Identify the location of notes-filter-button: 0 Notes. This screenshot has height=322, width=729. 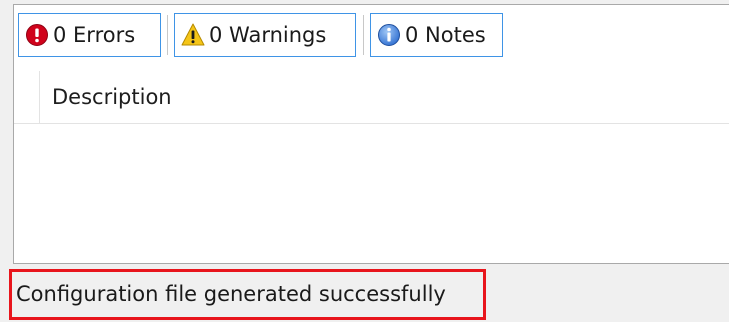
(436, 35).